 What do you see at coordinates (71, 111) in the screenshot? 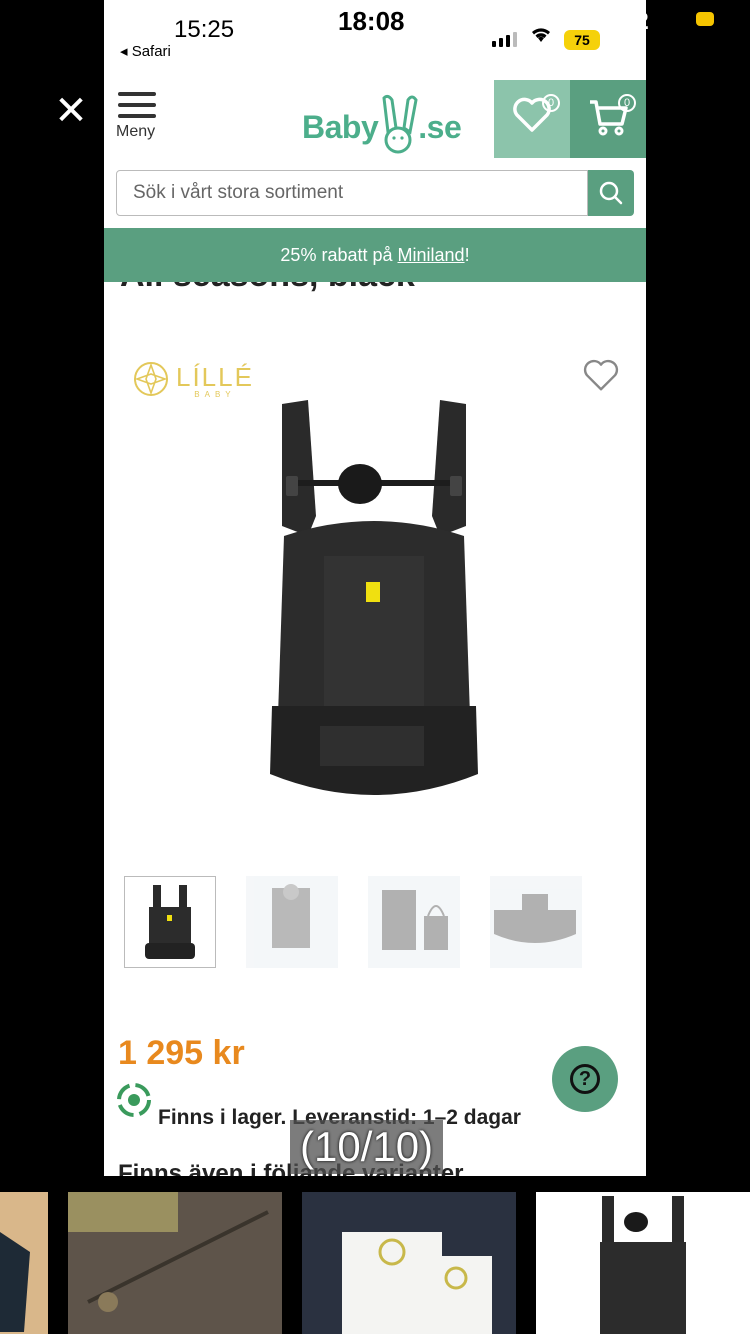
I see `close-viewer-button: ✕` at bounding box center [71, 111].